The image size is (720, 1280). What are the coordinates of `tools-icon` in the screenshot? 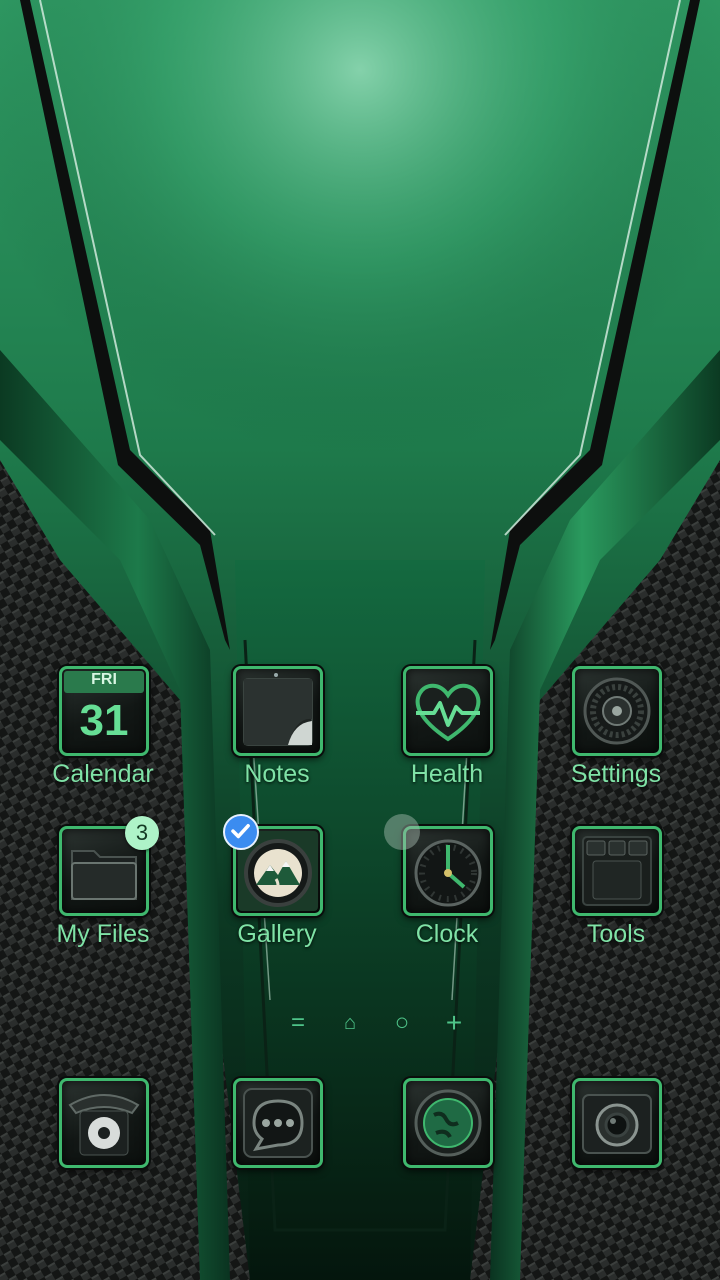 It's located at (617, 871).